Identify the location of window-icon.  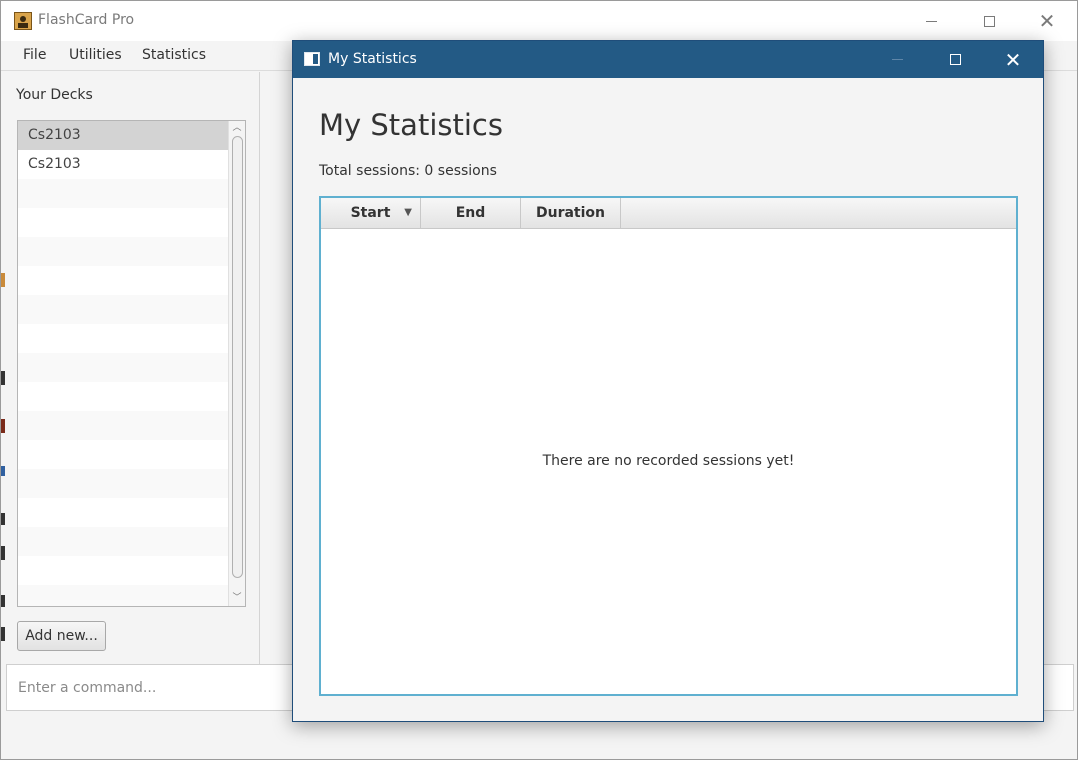
(312, 59).